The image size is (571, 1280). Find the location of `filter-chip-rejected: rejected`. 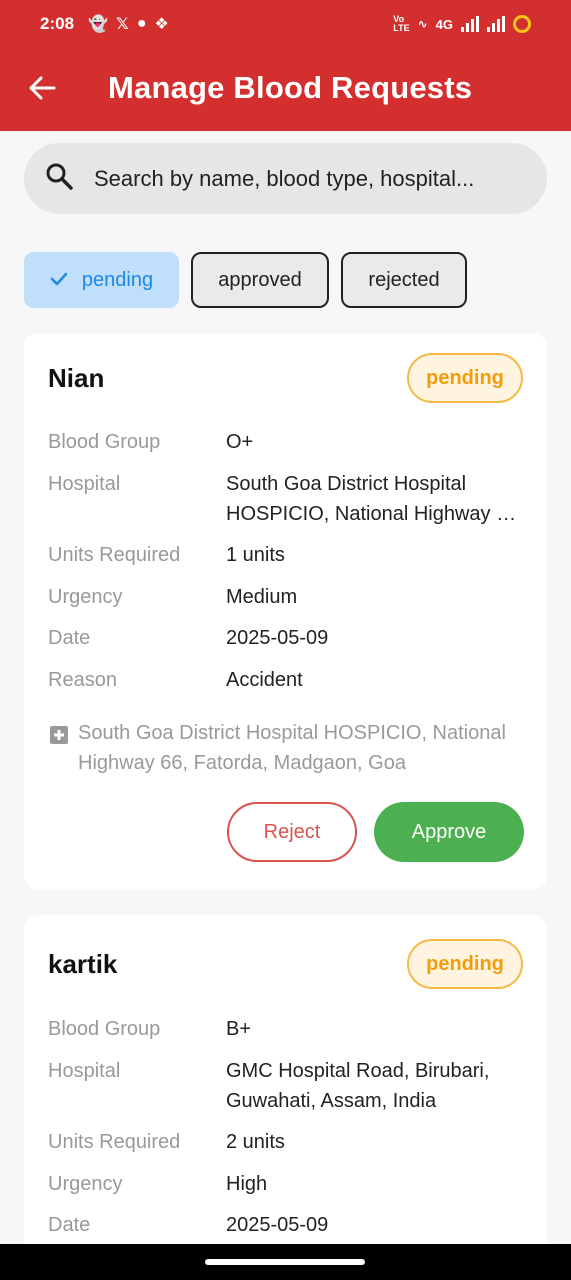

filter-chip-rejected: rejected is located at coordinates (404, 280).